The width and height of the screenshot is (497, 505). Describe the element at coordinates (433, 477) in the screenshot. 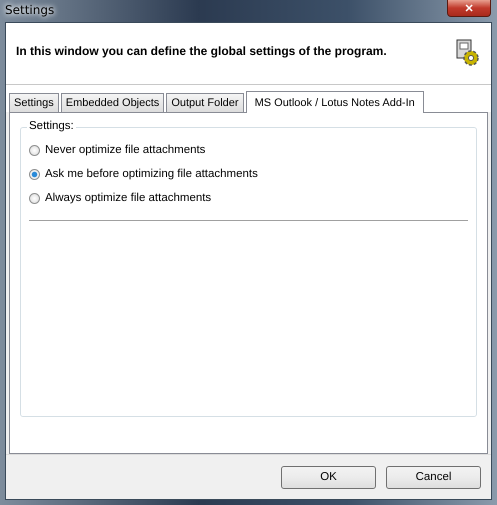

I see `cancel-button: Cancel` at that location.